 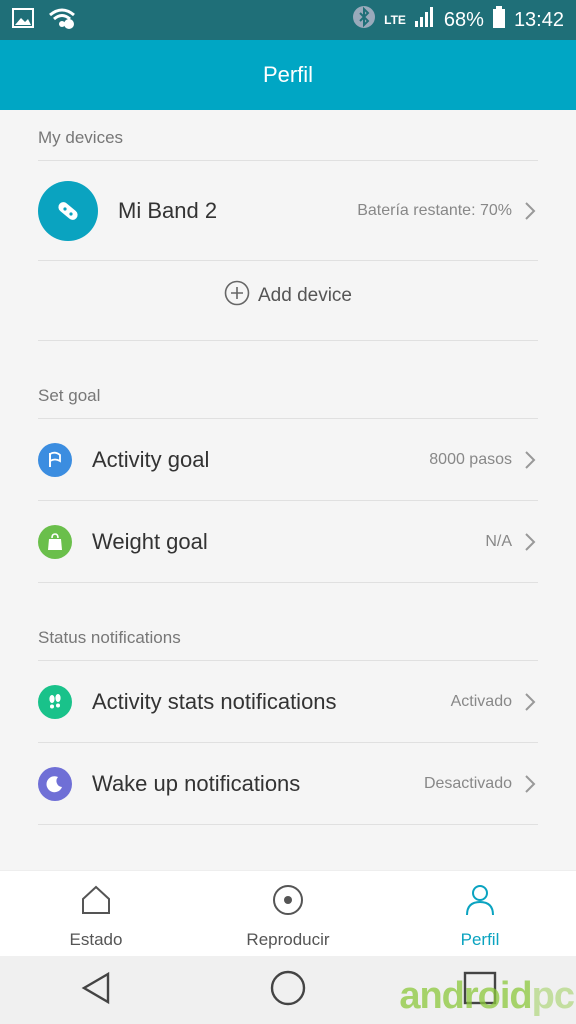 I want to click on activity-stats-notifications-row: Activity stats notifications Activado, so click(x=288, y=702).